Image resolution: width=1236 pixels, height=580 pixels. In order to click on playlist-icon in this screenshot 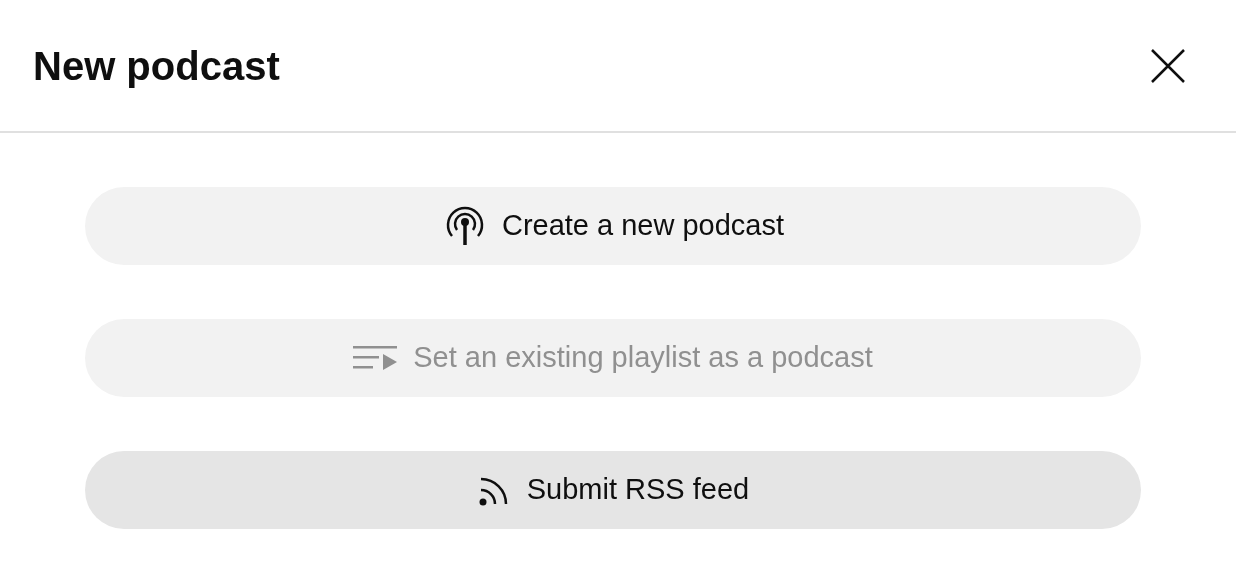, I will do `click(376, 358)`.